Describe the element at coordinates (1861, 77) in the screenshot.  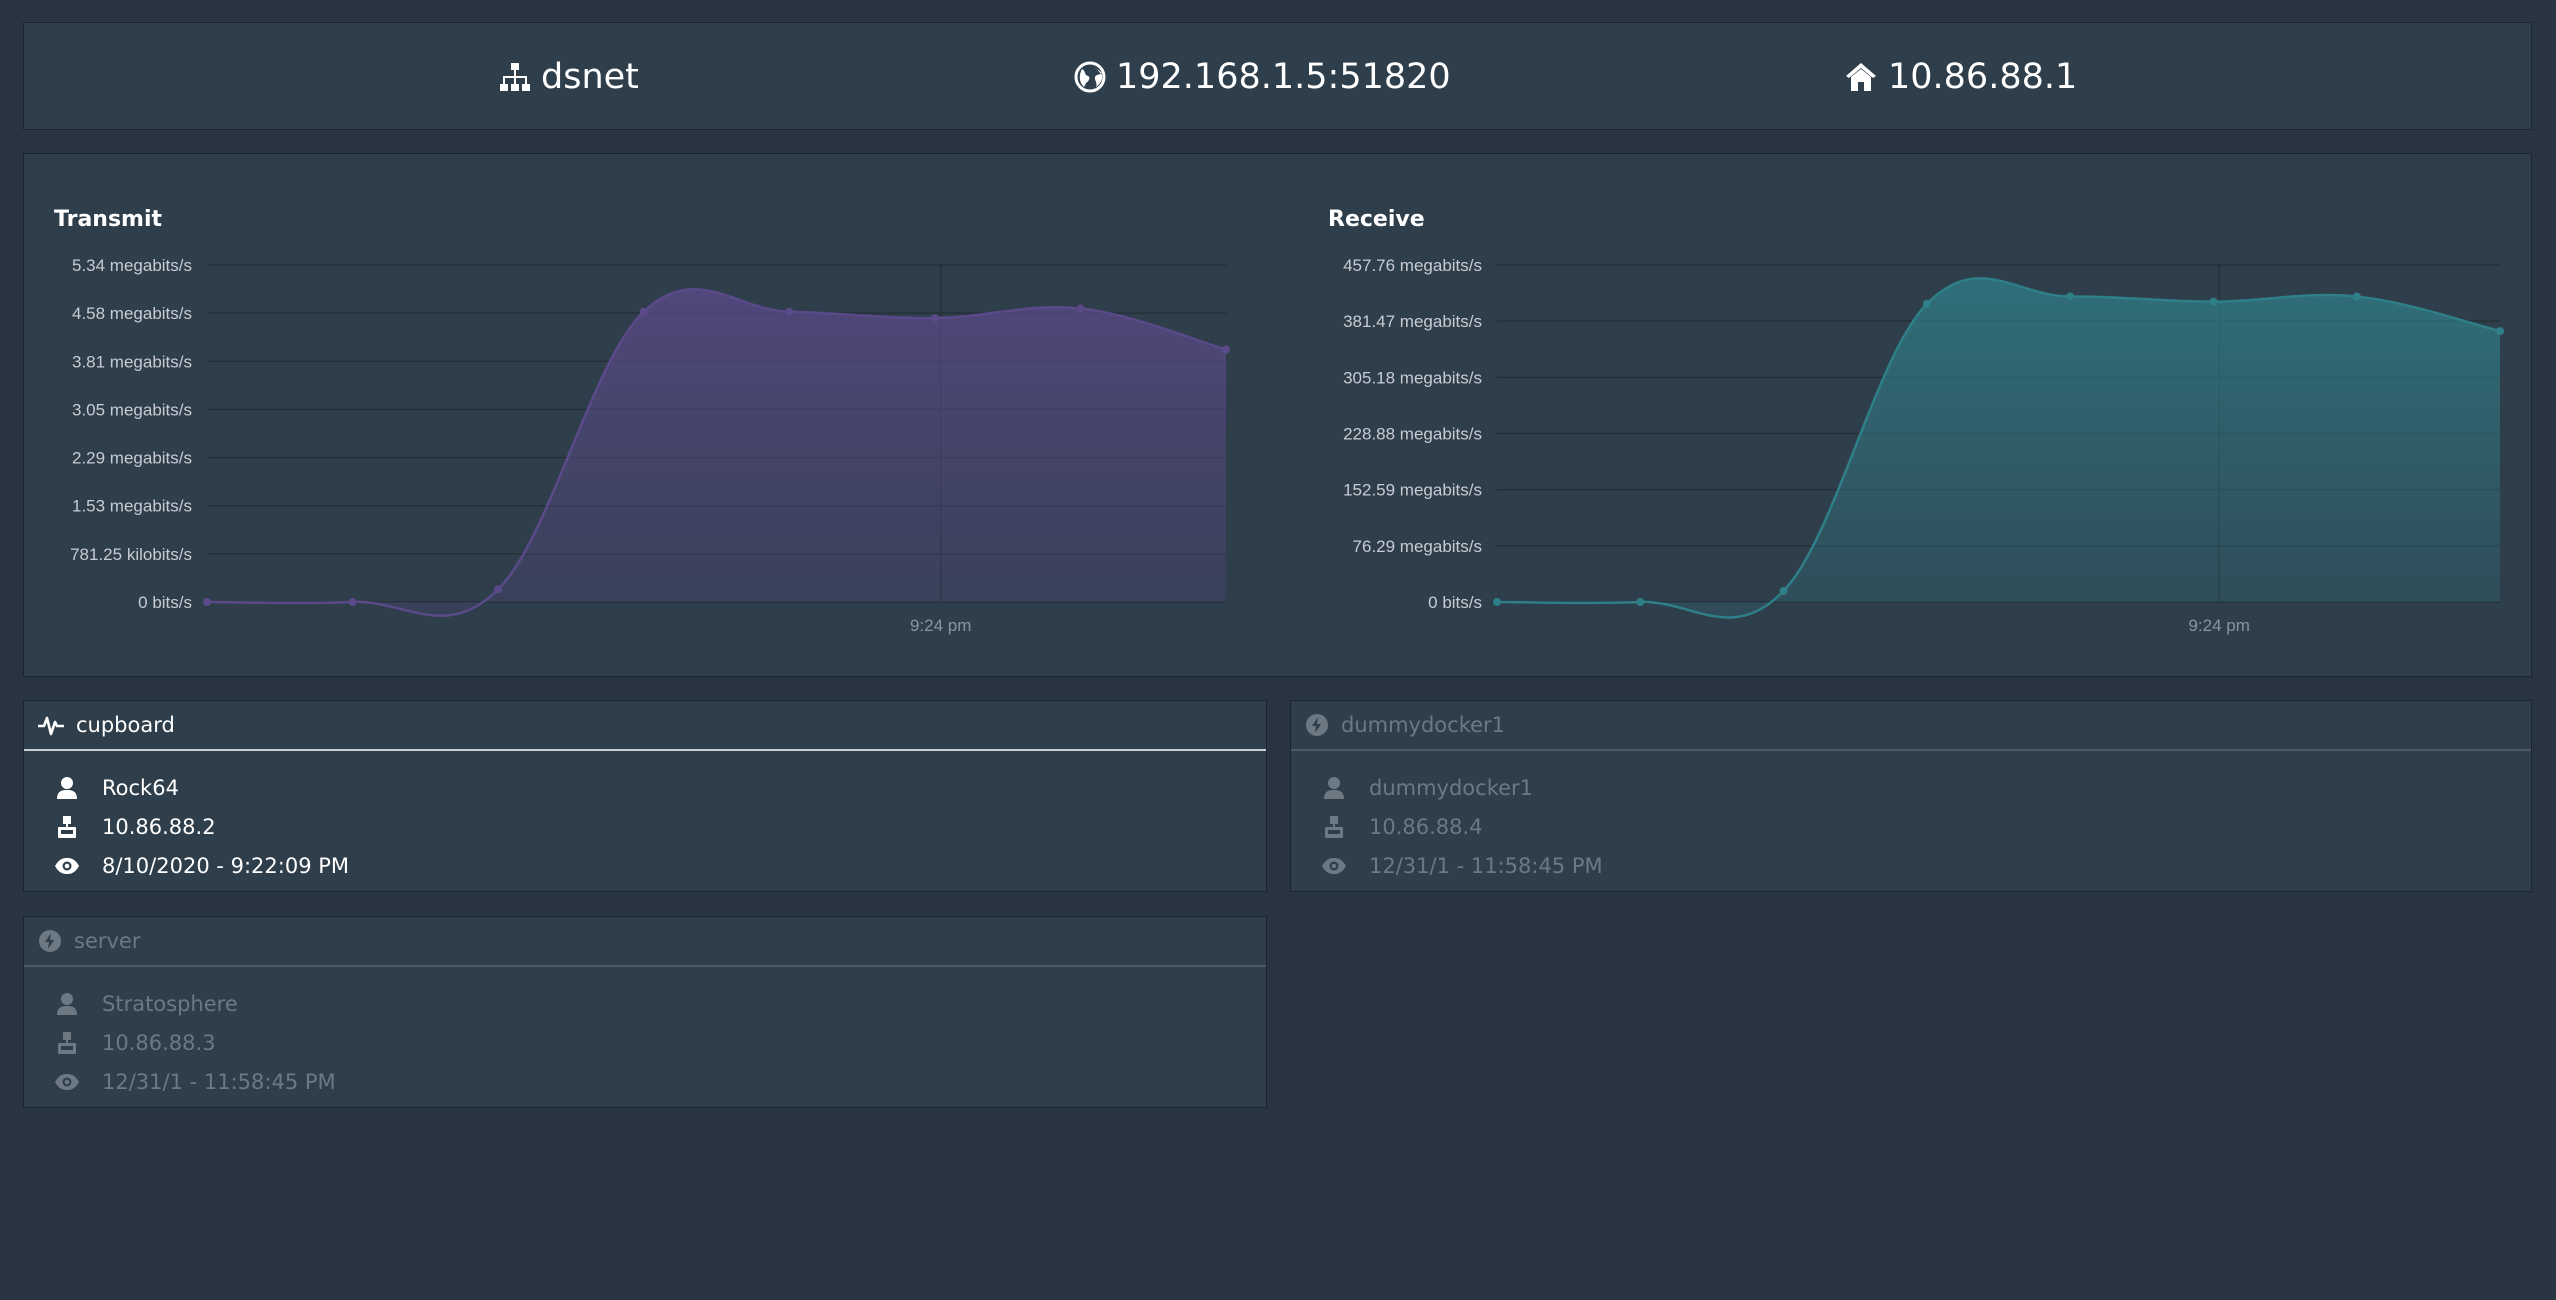
I see `home-icon` at that location.